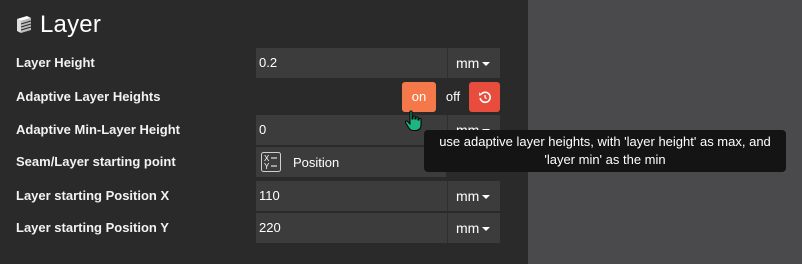 The width and height of the screenshot is (802, 264). Describe the element at coordinates (351, 162) in the screenshot. I see `seam-start-select: X Y Position` at that location.